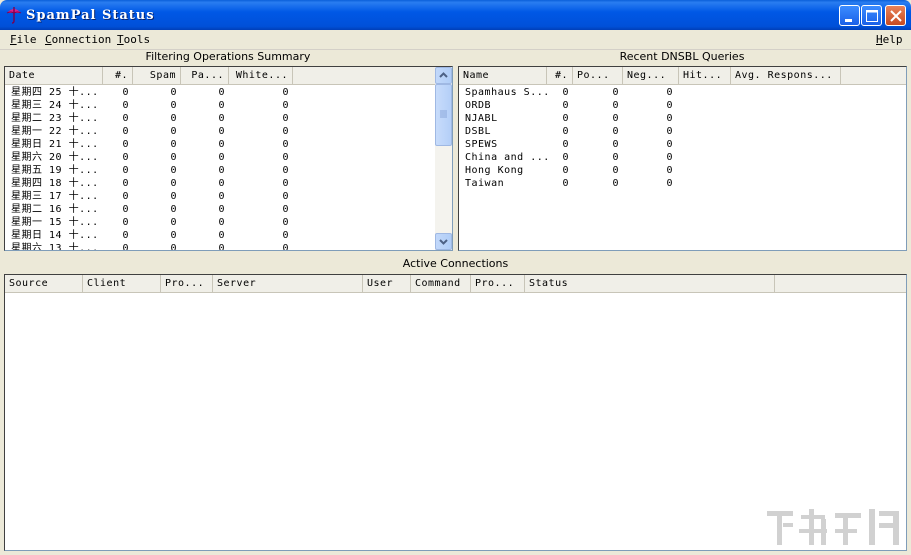 Image resolution: width=911 pixels, height=555 pixels. I want to click on menu-tools-label: ools, so click(137, 39).